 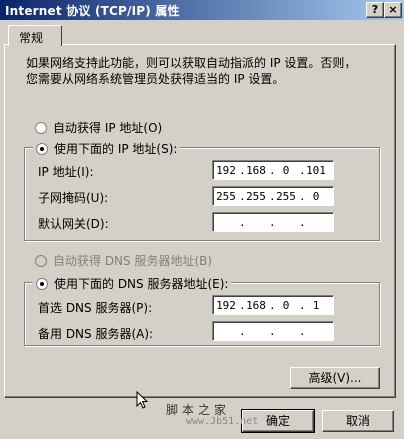 What do you see at coordinates (73, 198) in the screenshot?
I see `subnet-mask-label: 子网掩码(U):` at bounding box center [73, 198].